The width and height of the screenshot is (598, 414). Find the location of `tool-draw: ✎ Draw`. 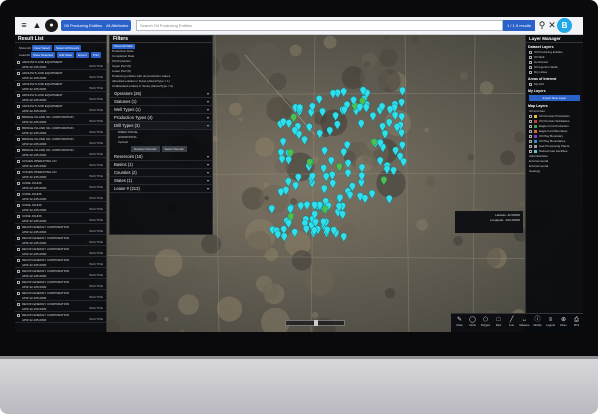

tool-draw: ✎ Draw is located at coordinates (459, 323).